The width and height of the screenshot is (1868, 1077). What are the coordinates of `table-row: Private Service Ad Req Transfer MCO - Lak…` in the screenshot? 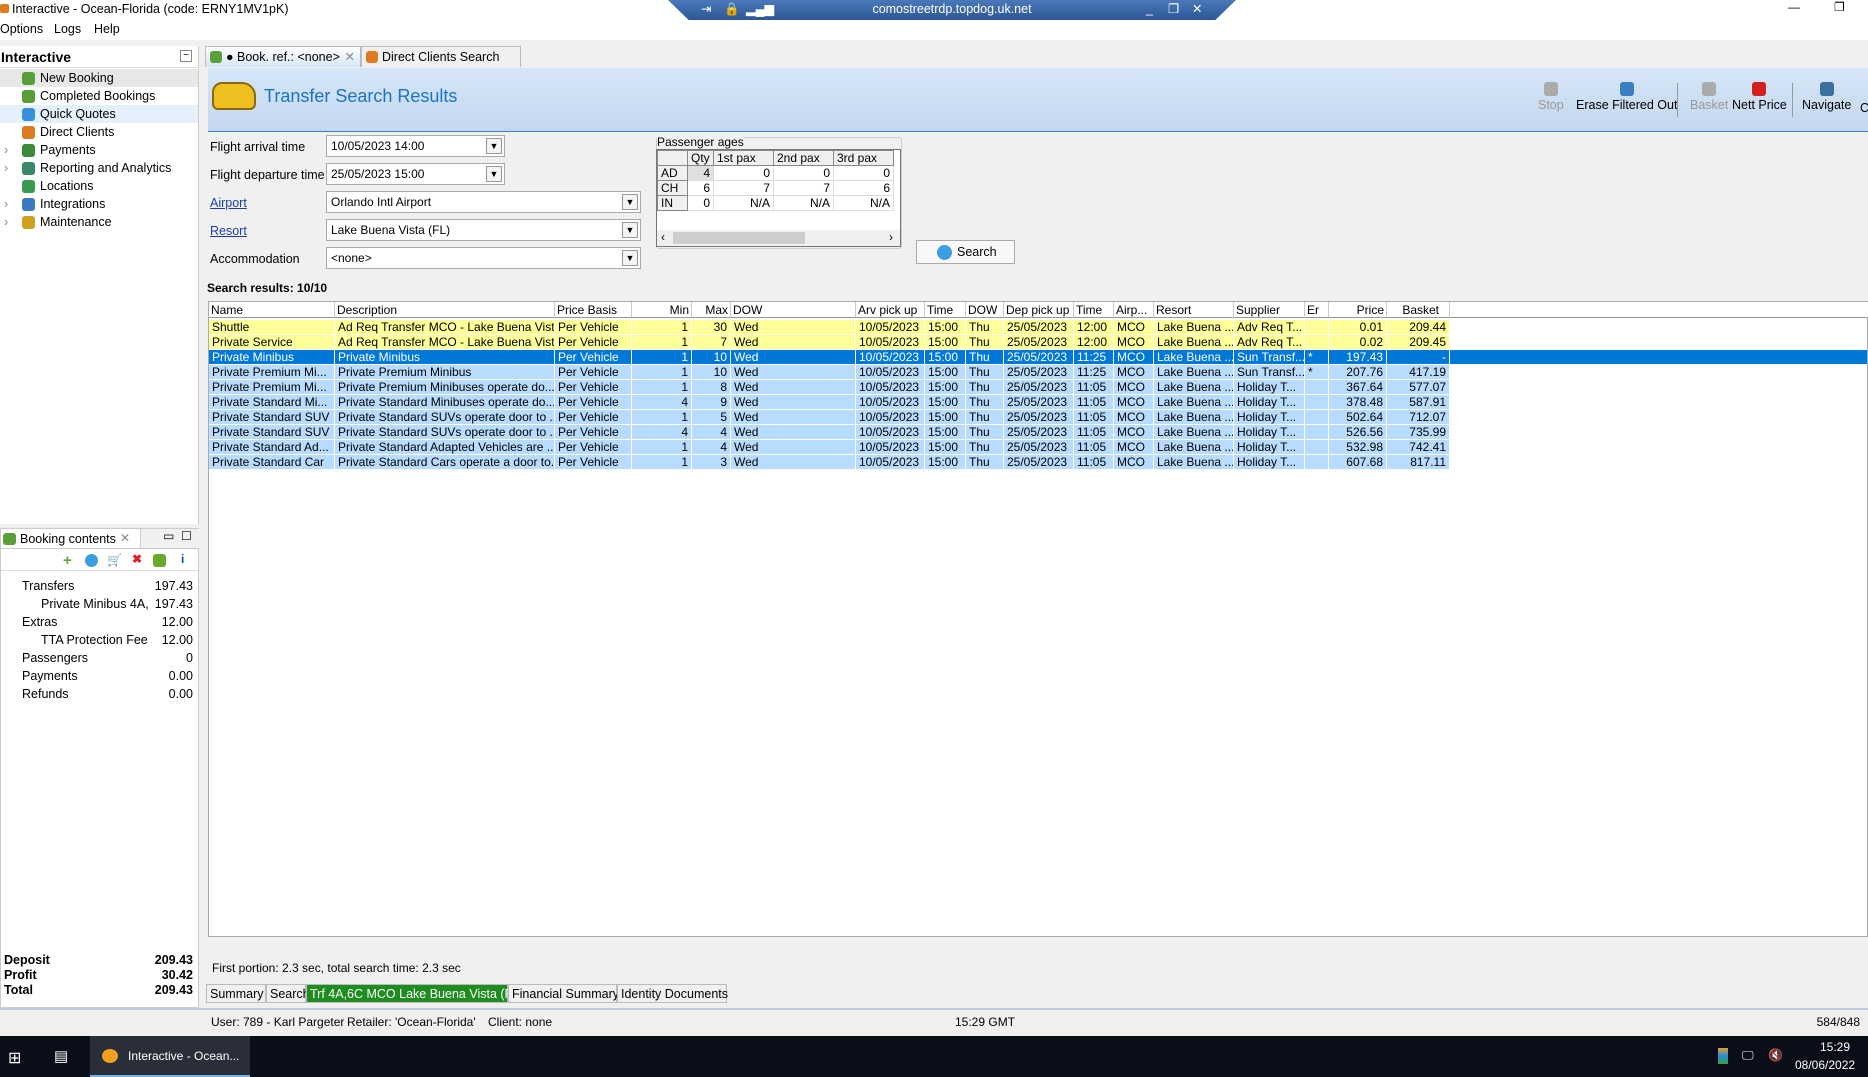 It's located at (829, 342).